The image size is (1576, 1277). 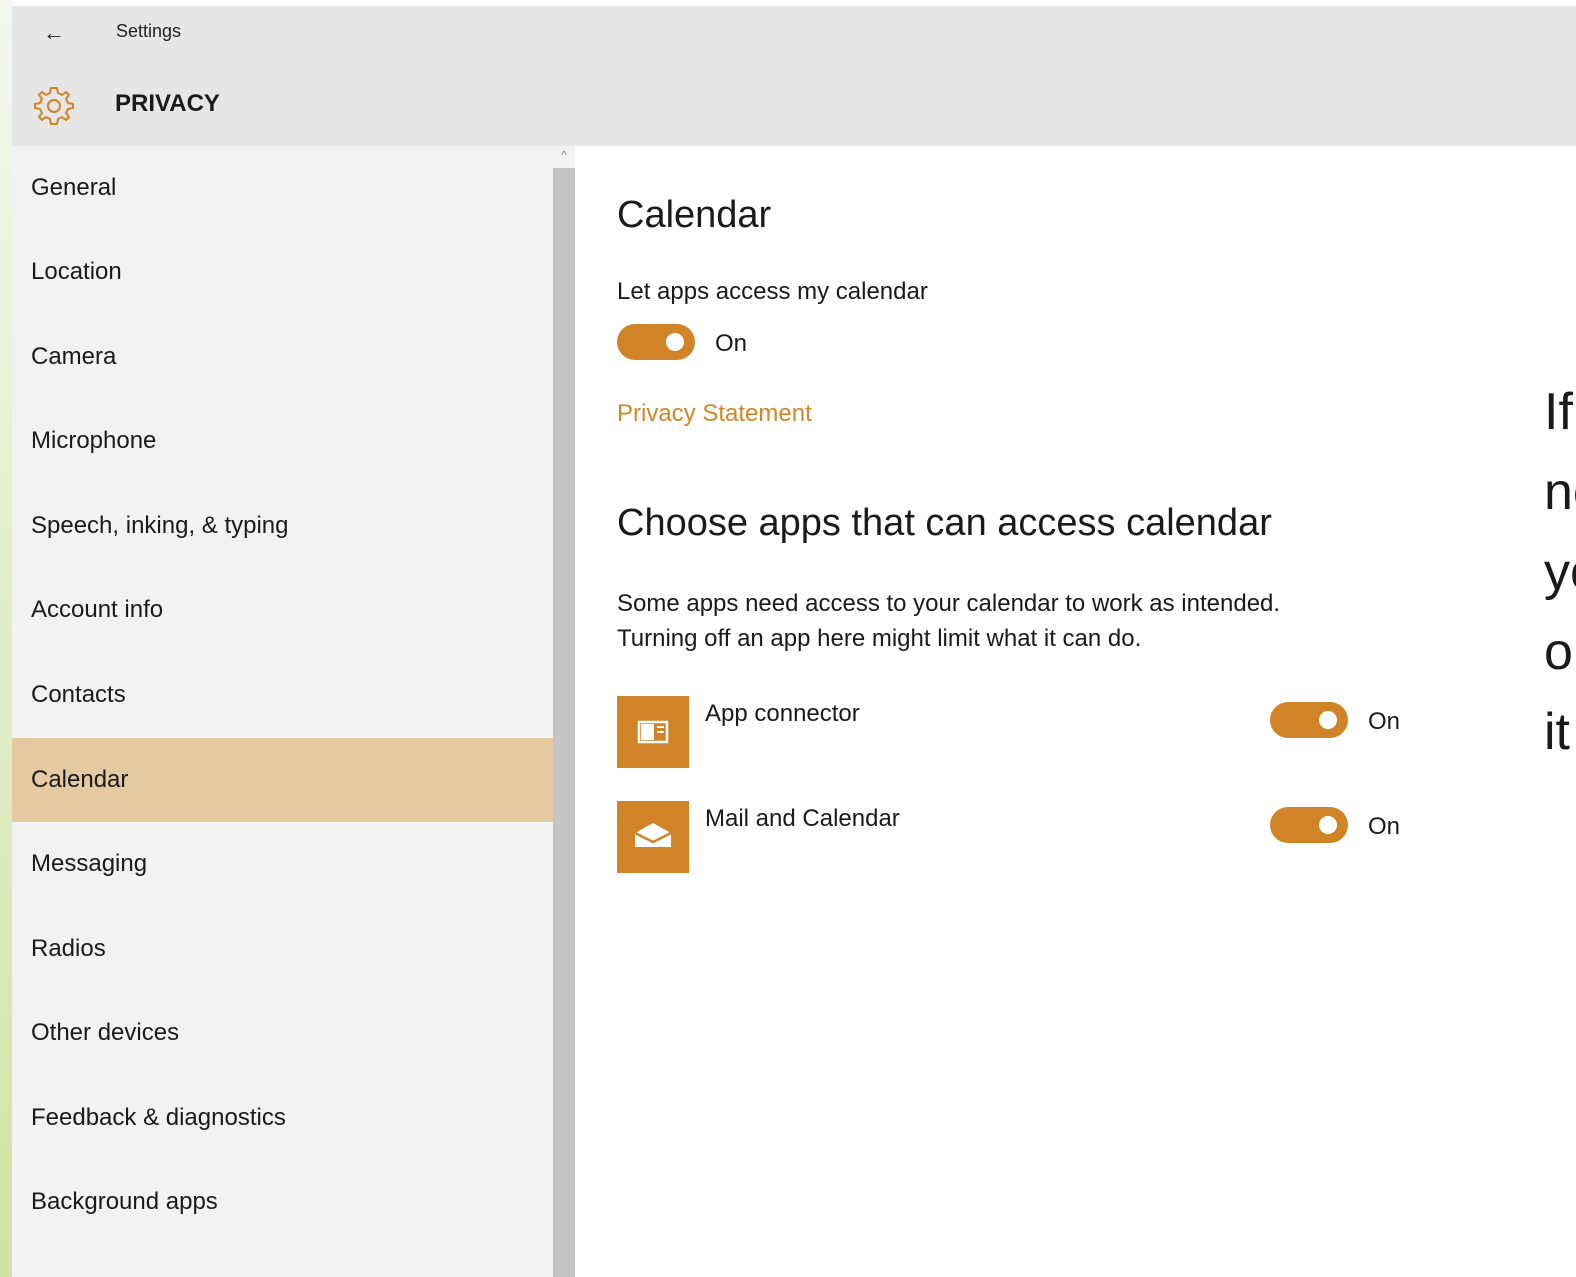 I want to click on caption-line: ne, so click(x=1560, y=492).